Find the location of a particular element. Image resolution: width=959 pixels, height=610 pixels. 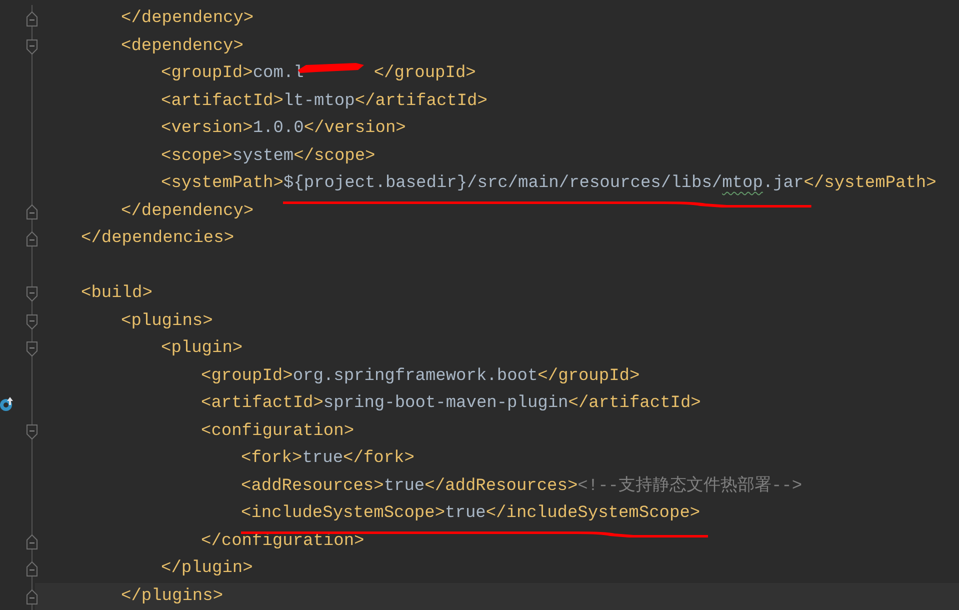

xml-tag: </systemPath> is located at coordinates (870, 183).